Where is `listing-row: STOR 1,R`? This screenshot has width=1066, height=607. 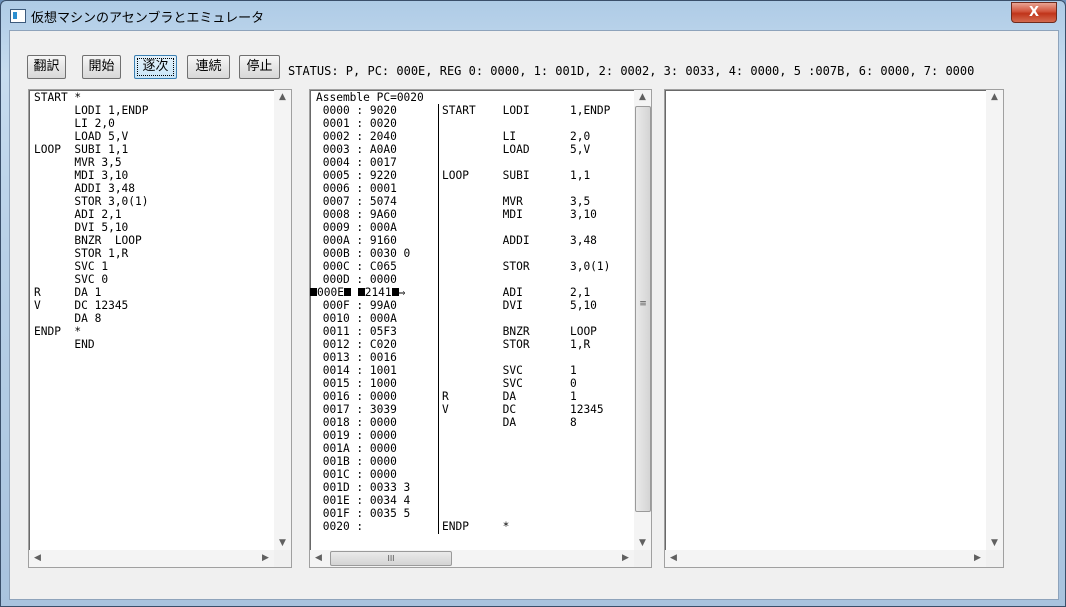
listing-row: STOR 1,R is located at coordinates (516, 344).